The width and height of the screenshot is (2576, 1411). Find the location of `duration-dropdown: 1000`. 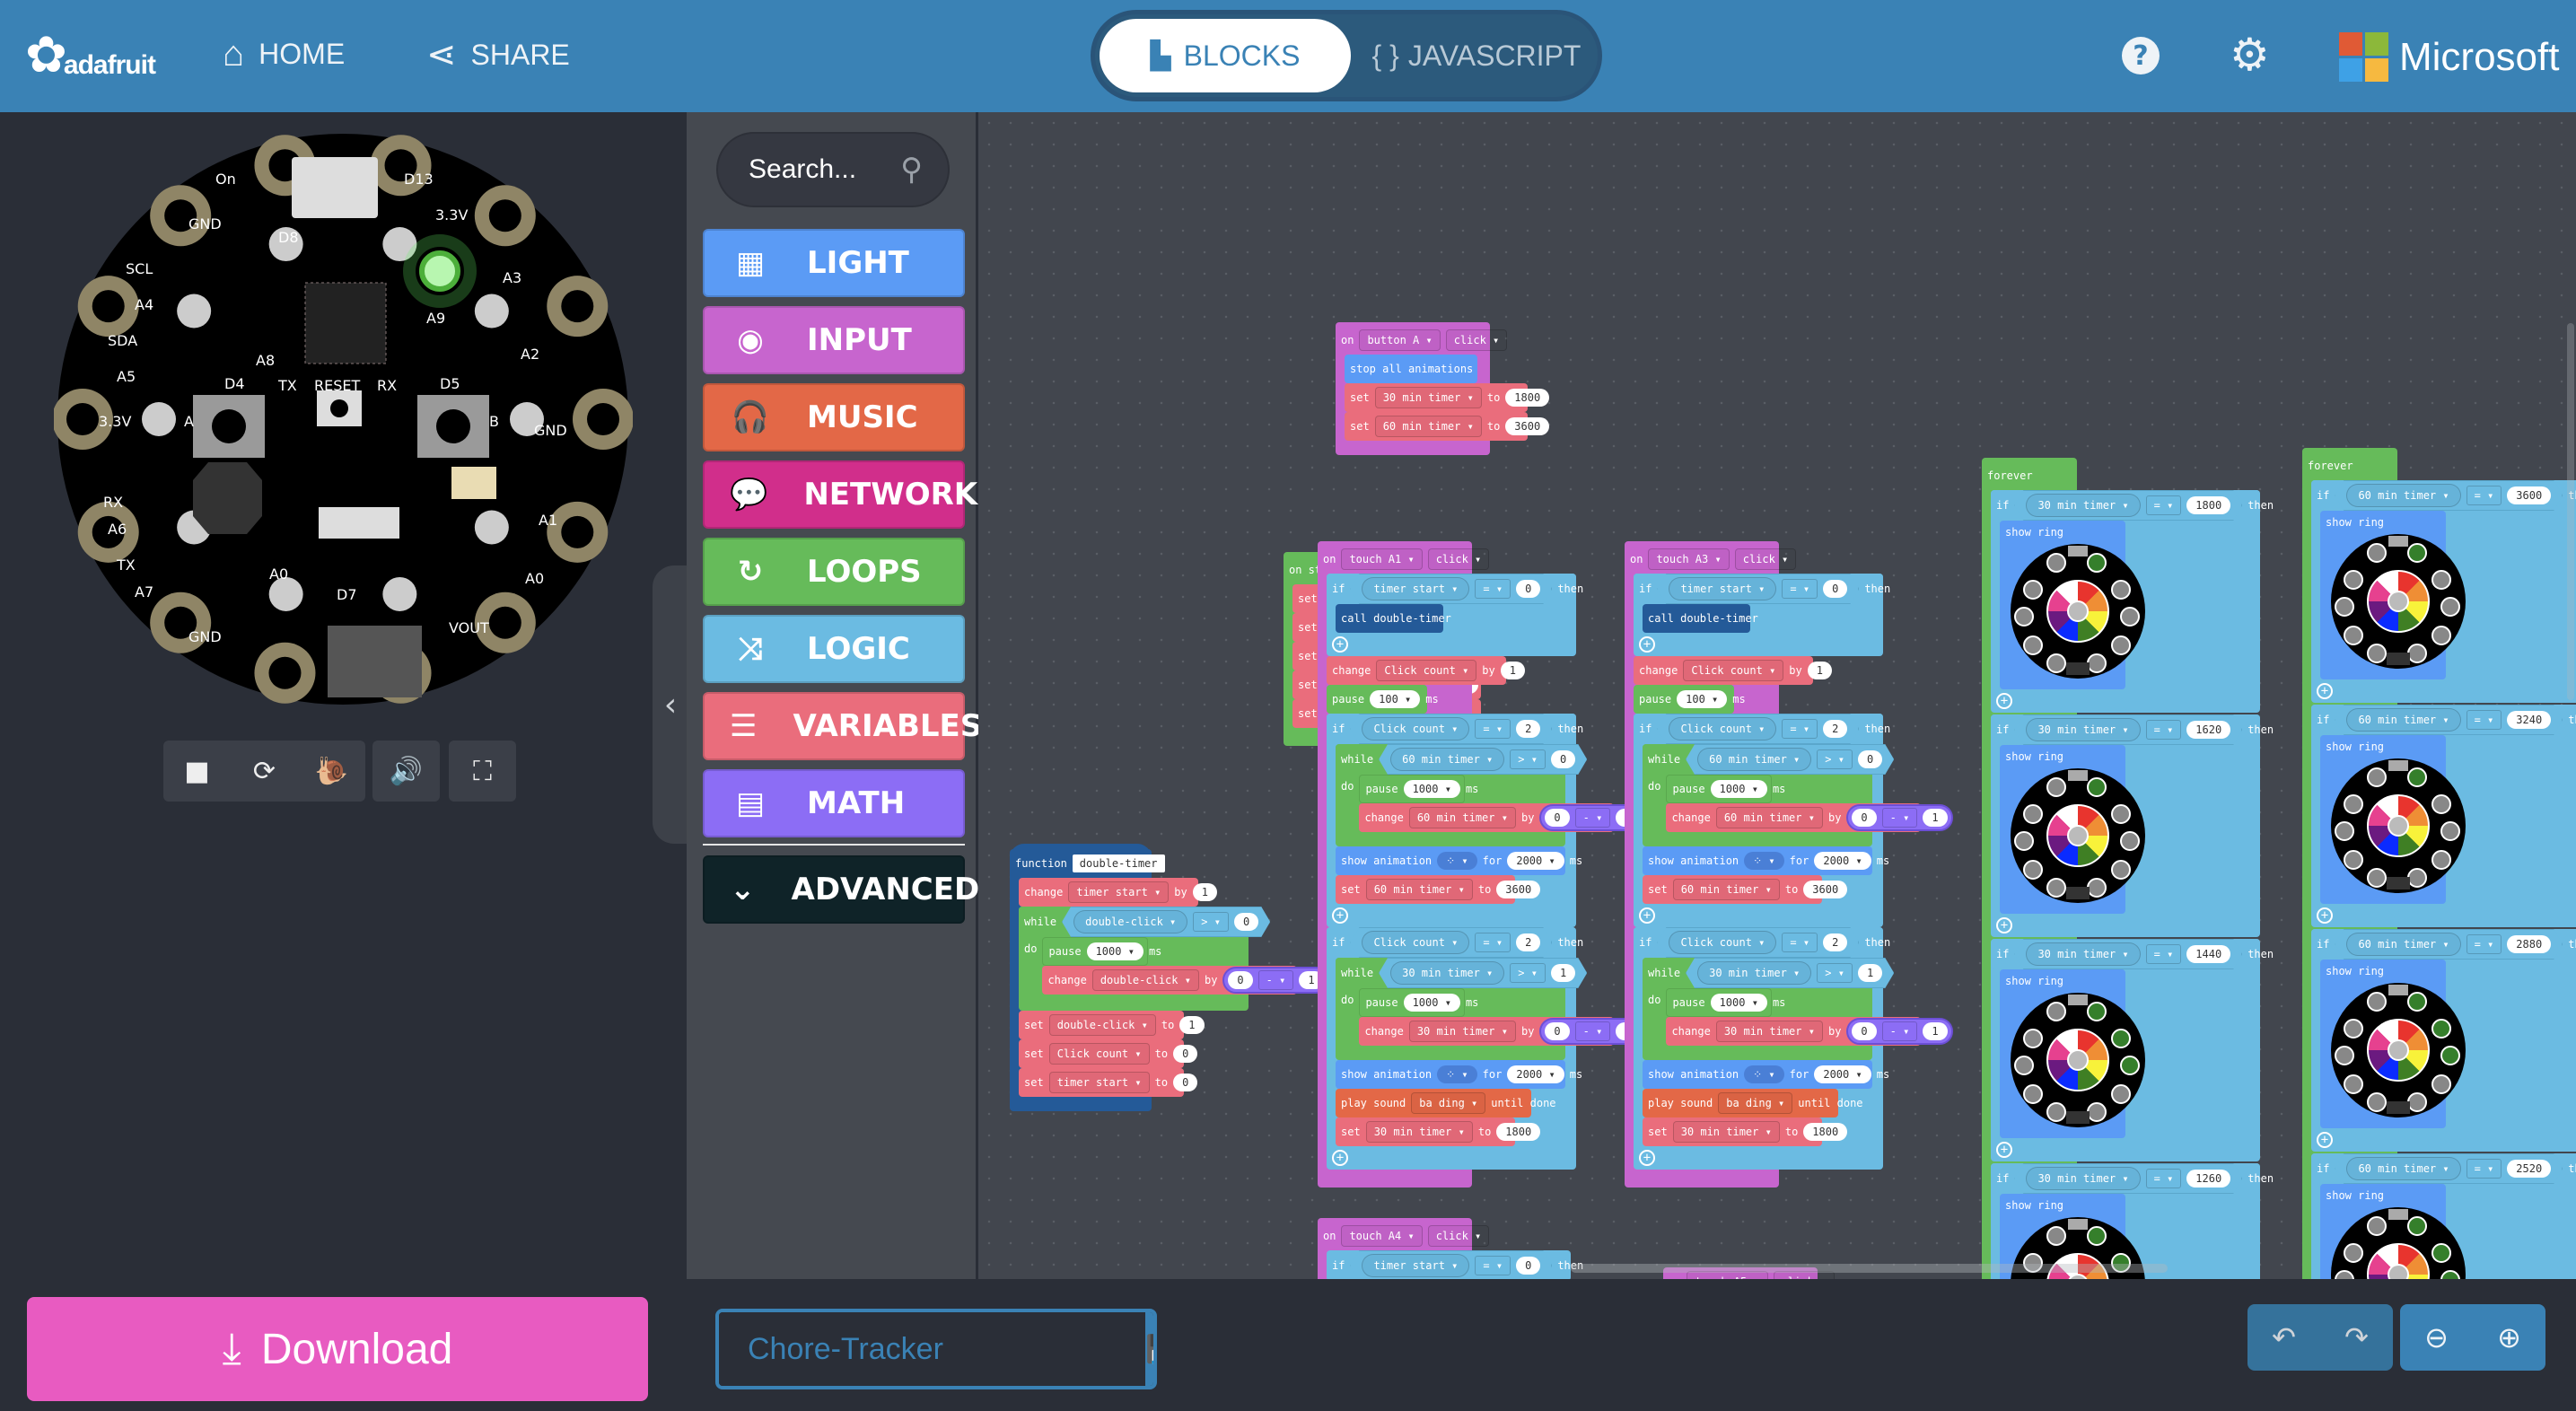

duration-dropdown: 1000 is located at coordinates (1431, 1003).